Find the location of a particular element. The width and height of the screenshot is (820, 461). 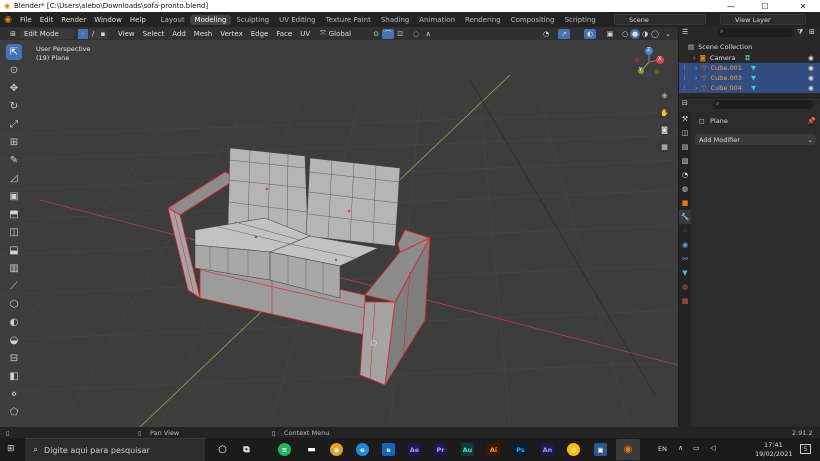

scene-selector: Scene is located at coordinates (660, 19).